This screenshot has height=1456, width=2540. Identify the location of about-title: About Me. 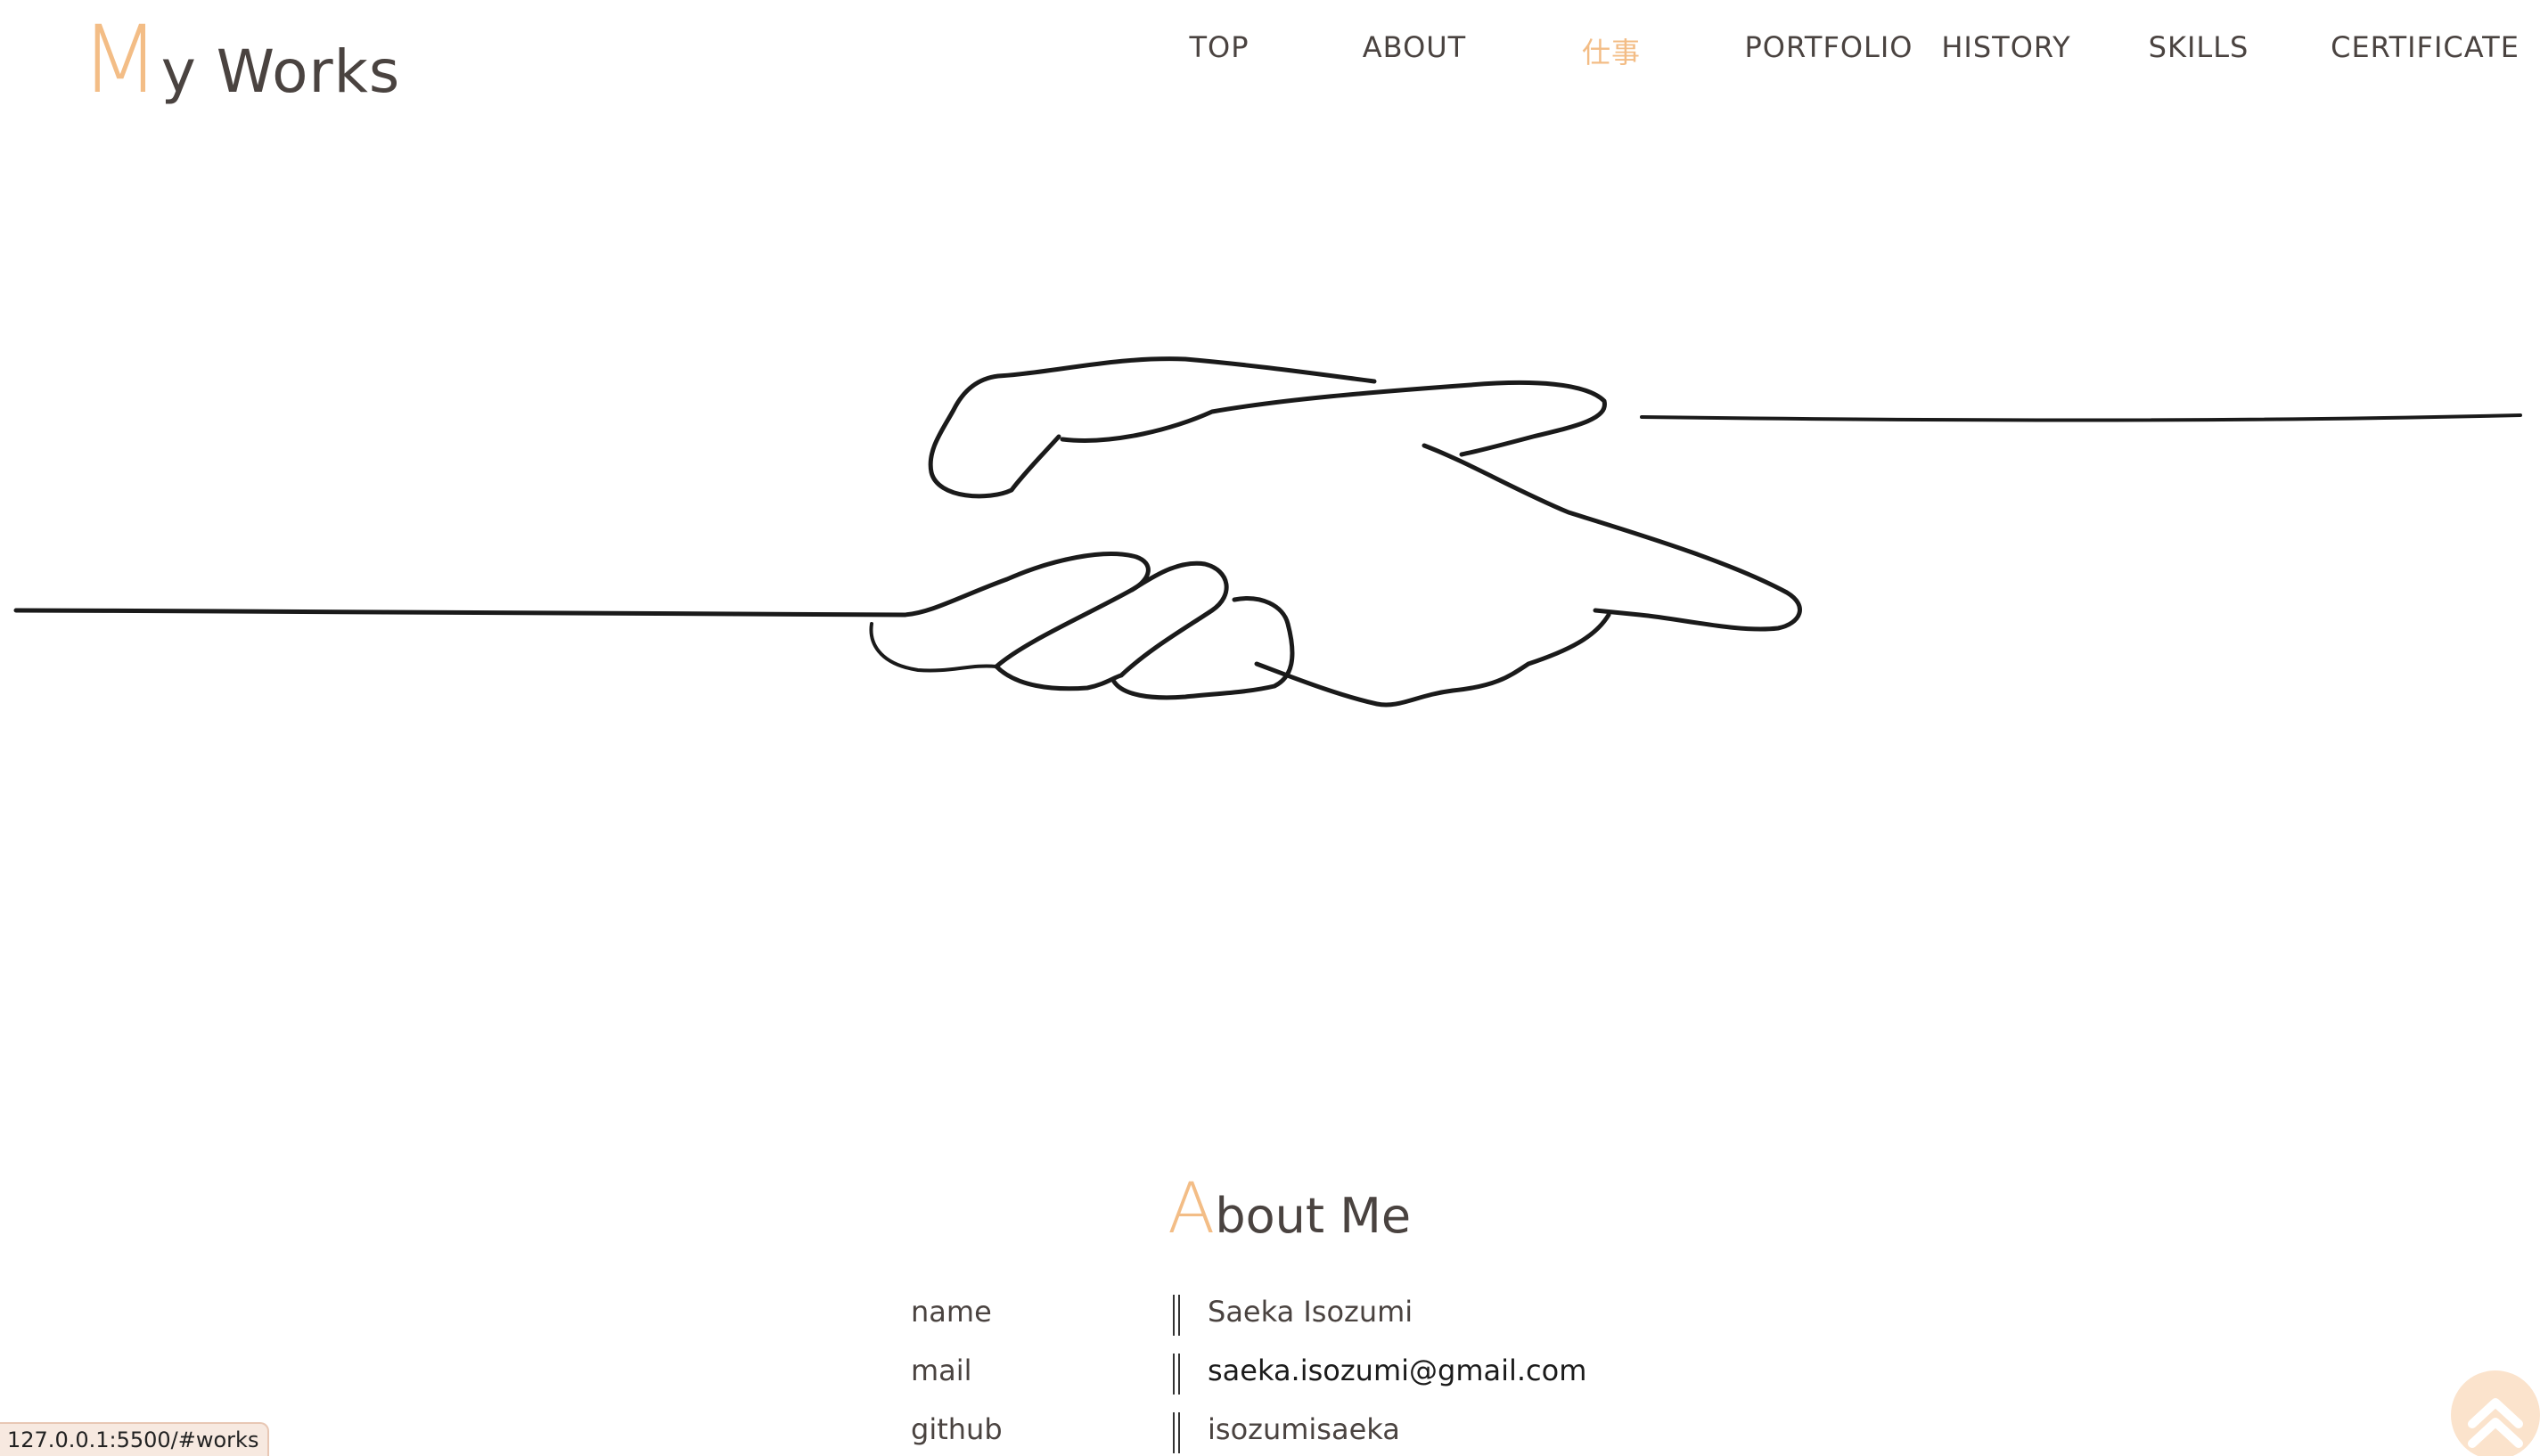
(1289, 1209).